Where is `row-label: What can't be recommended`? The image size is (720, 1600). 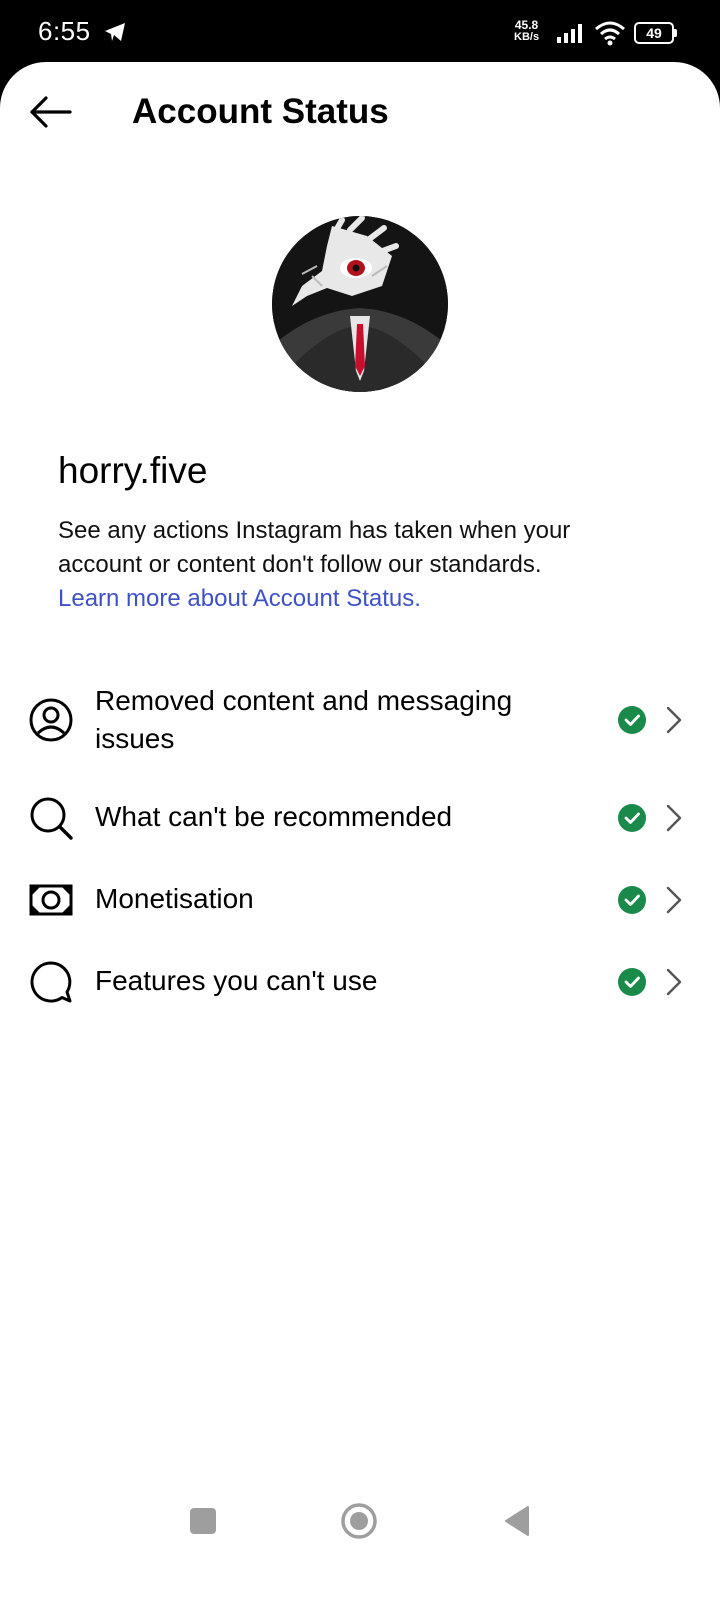
row-label: What can't be recommended is located at coordinates (274, 816).